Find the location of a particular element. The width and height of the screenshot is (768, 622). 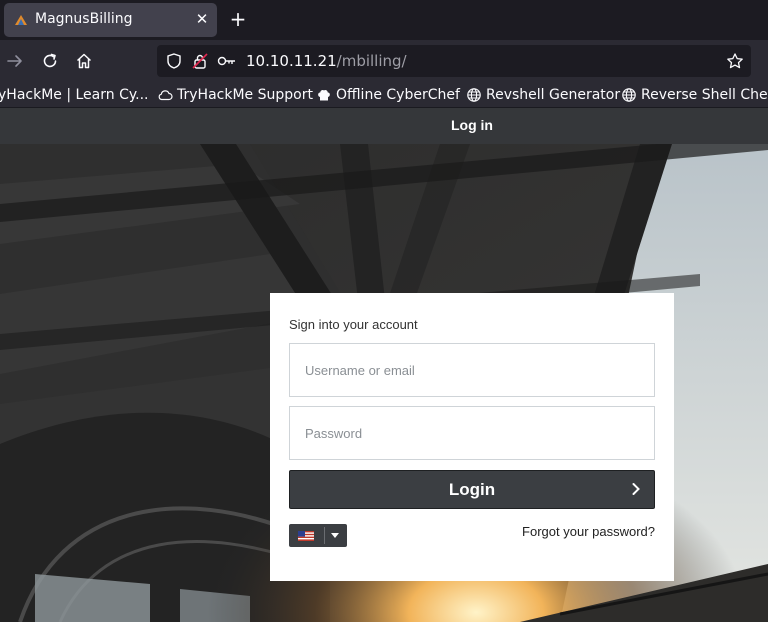

login-button: Login is located at coordinates (472, 489).